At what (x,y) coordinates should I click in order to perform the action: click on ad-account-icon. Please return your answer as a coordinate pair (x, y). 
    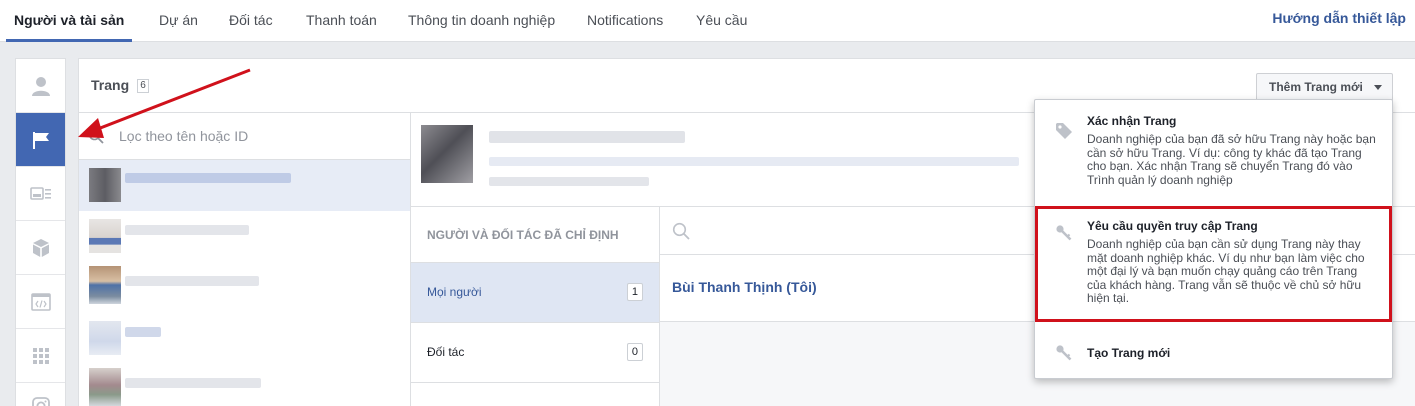
    Looking at the image, I should click on (40, 193).